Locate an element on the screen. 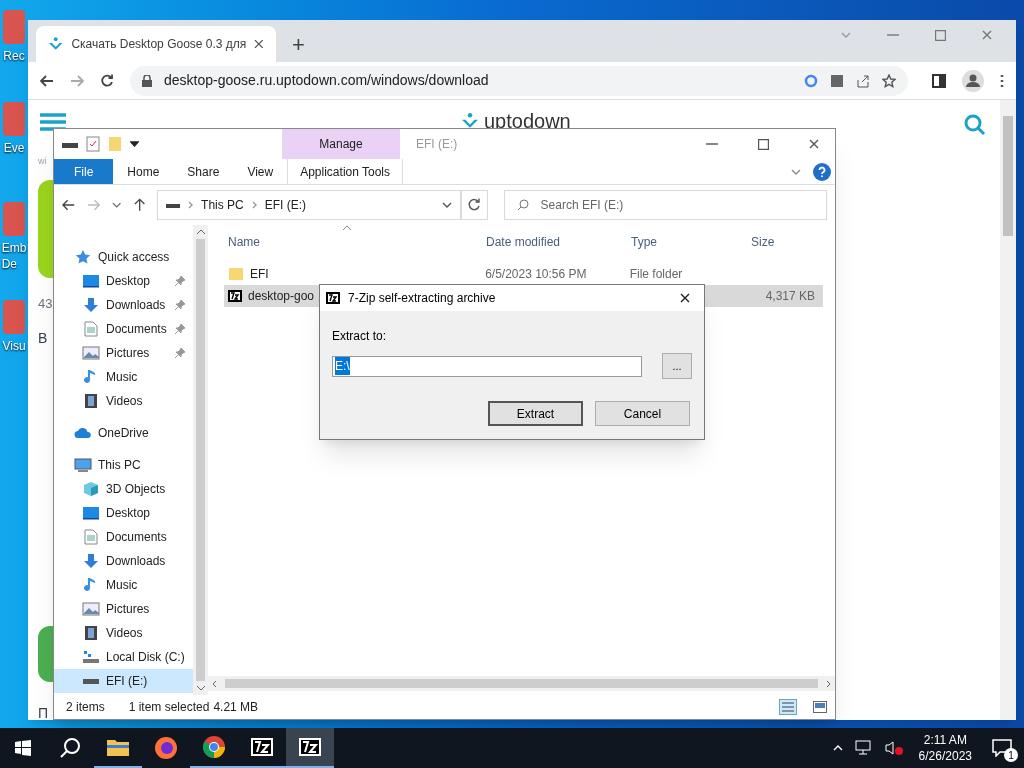  field-label: Extract to: is located at coordinates (360, 336).